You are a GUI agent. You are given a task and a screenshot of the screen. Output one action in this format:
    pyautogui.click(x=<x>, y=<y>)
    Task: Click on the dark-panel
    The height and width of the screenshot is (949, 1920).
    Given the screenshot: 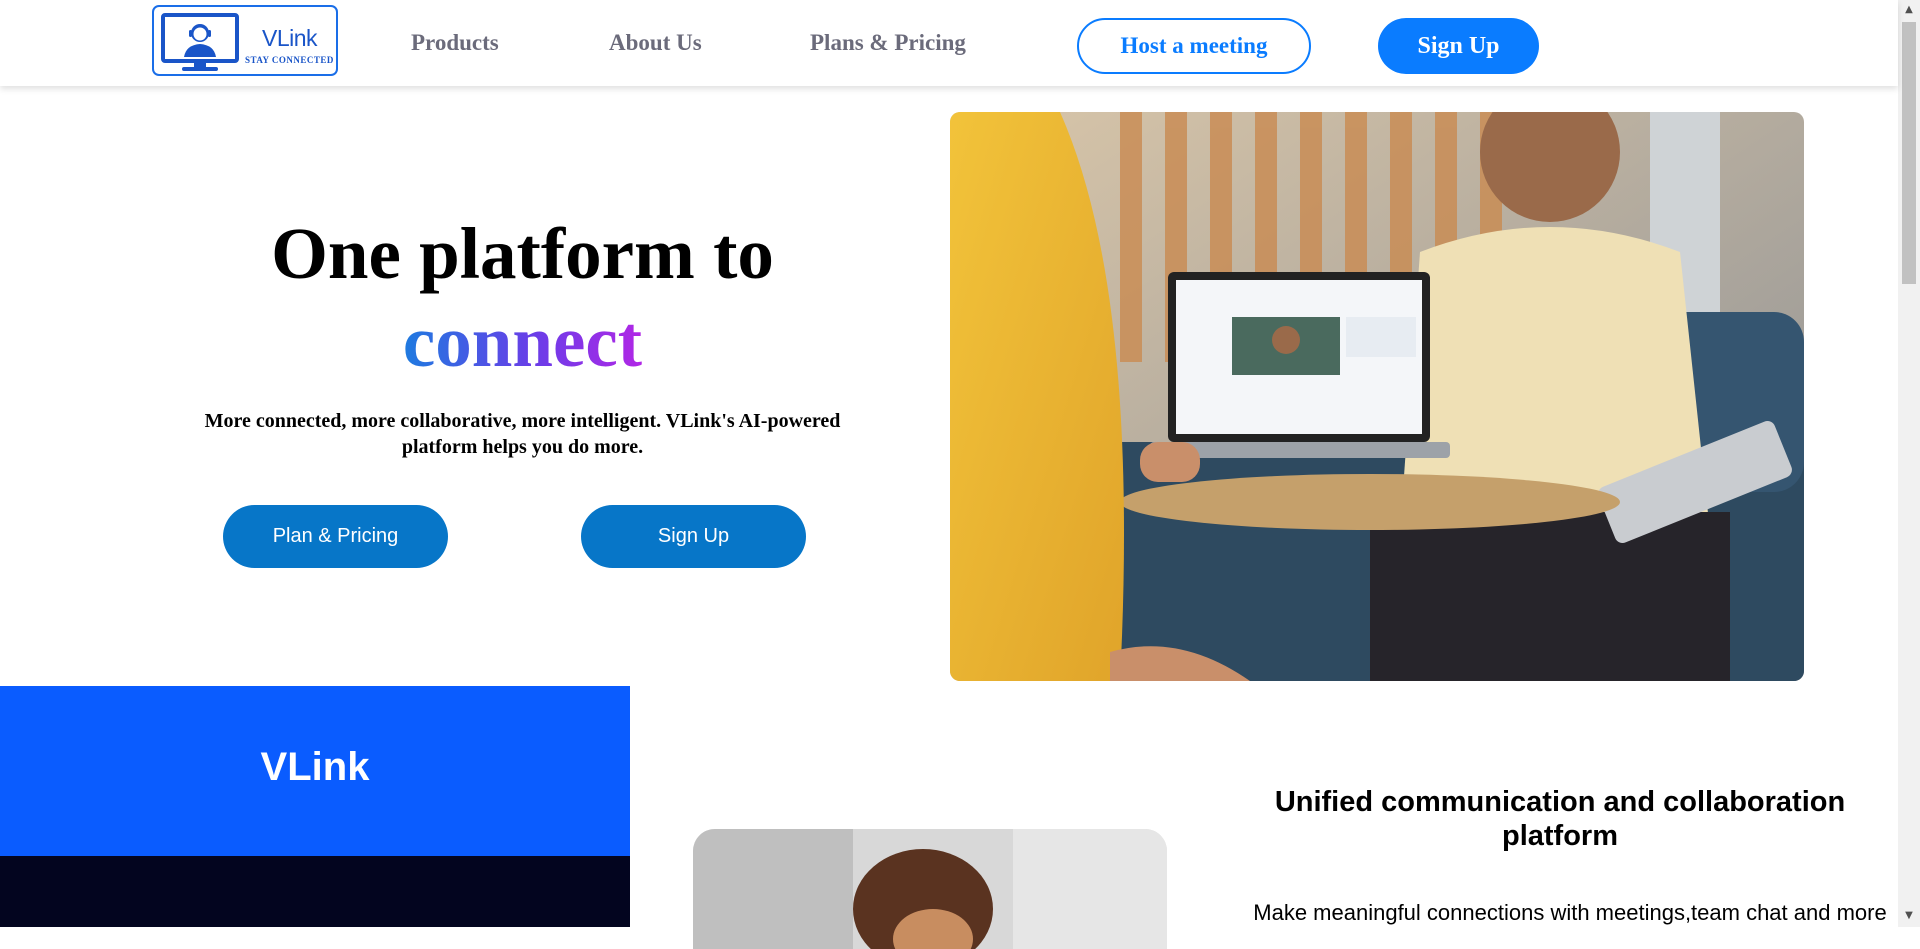 What is the action you would take?
    pyautogui.click(x=315, y=891)
    